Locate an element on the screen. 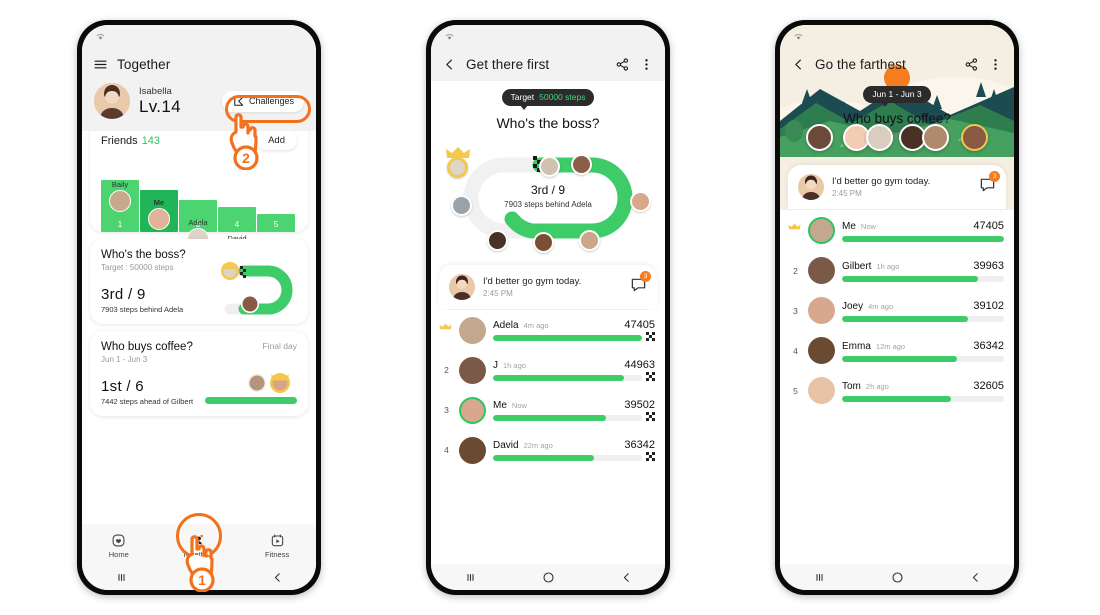 This screenshot has width=1100, height=615. leaderboard-row: 3 Joey 4m ago 39102 is located at coordinates (897, 310).